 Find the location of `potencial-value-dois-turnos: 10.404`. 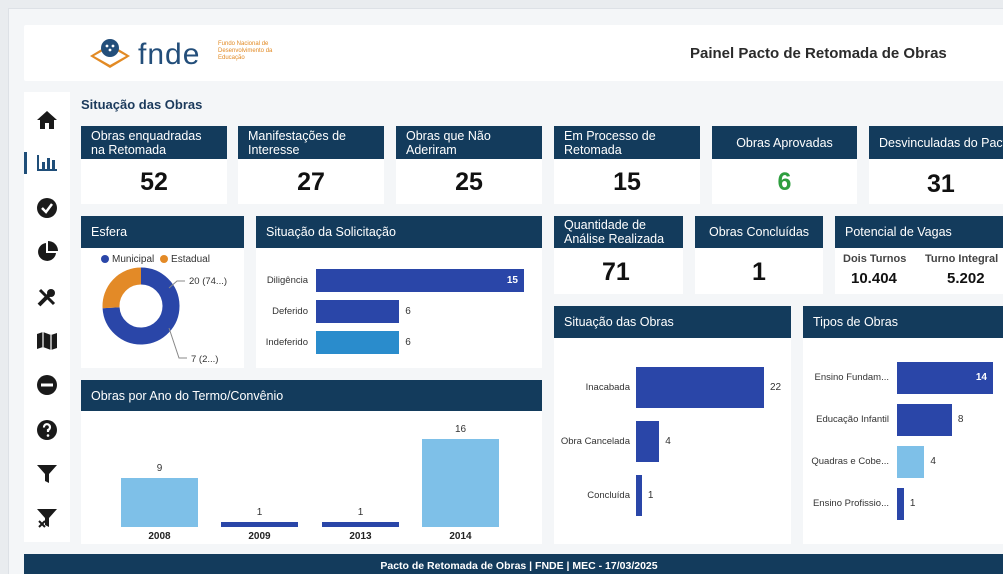

potencial-value-dois-turnos: 10.404 is located at coordinates (874, 278).